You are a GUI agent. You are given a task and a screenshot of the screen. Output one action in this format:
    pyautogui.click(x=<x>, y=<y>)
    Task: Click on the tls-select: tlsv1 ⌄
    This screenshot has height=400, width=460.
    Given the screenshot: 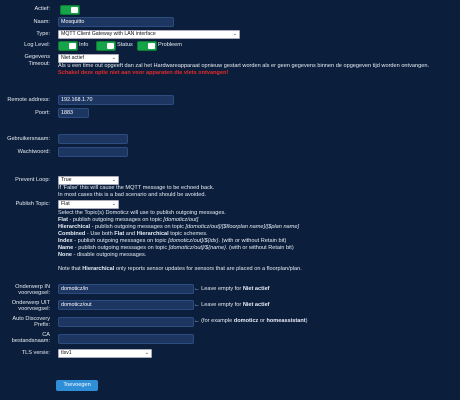 What is the action you would take?
    pyautogui.click(x=105, y=353)
    